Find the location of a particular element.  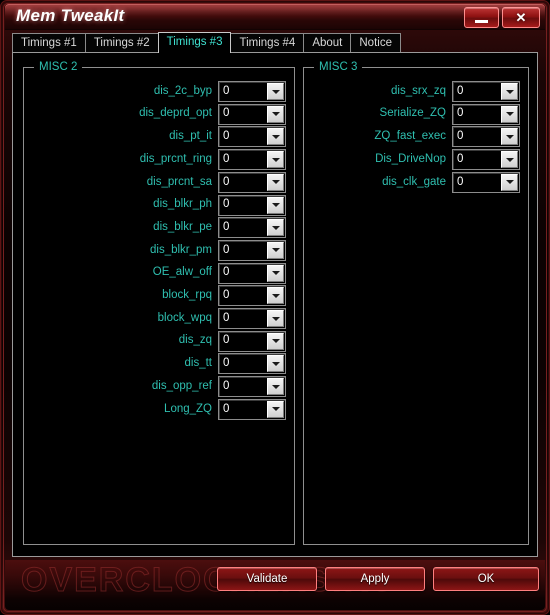

combobox-oe-alw-off: 0 is located at coordinates (252, 273).